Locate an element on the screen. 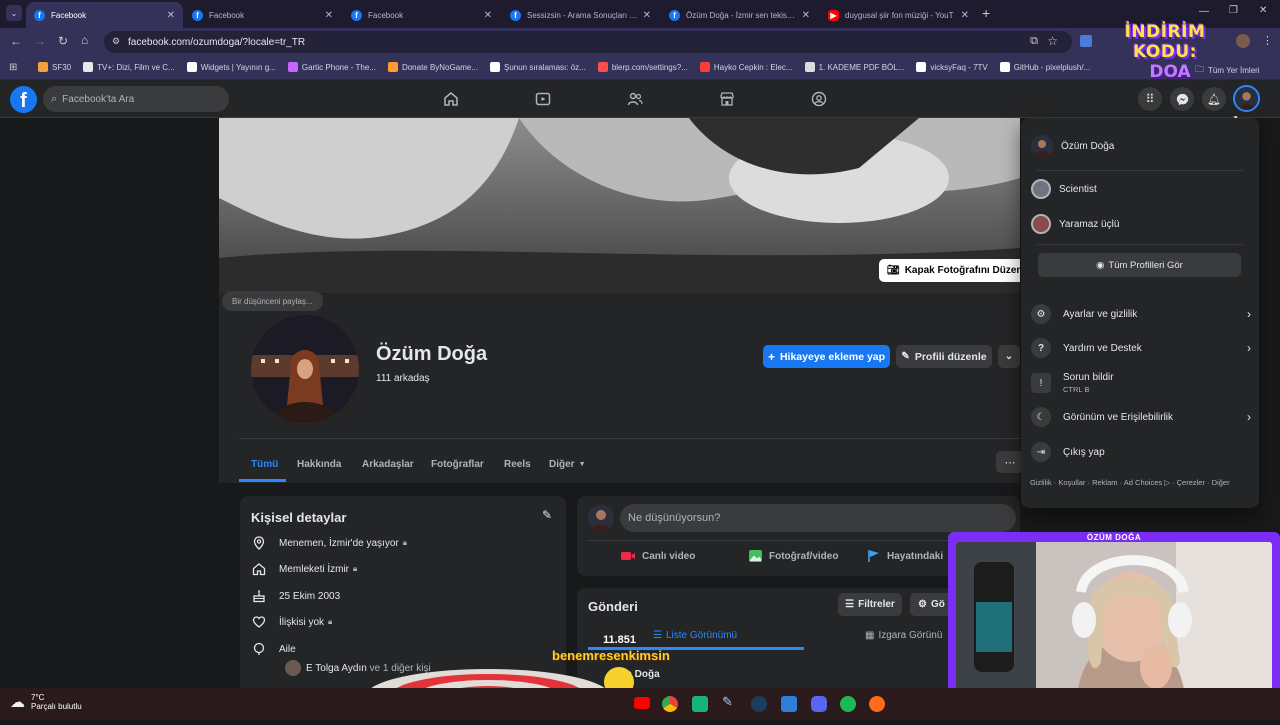 This screenshot has width=1280, height=725. live-video-button: Canlı video is located at coordinates (657, 556).